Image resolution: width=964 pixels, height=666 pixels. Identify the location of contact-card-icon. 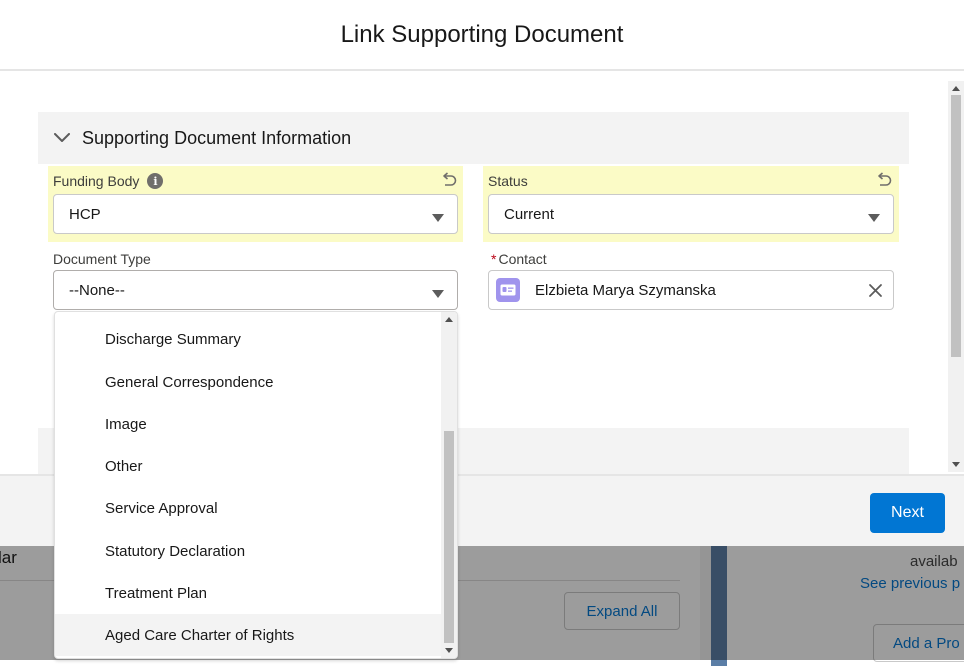
(508, 290).